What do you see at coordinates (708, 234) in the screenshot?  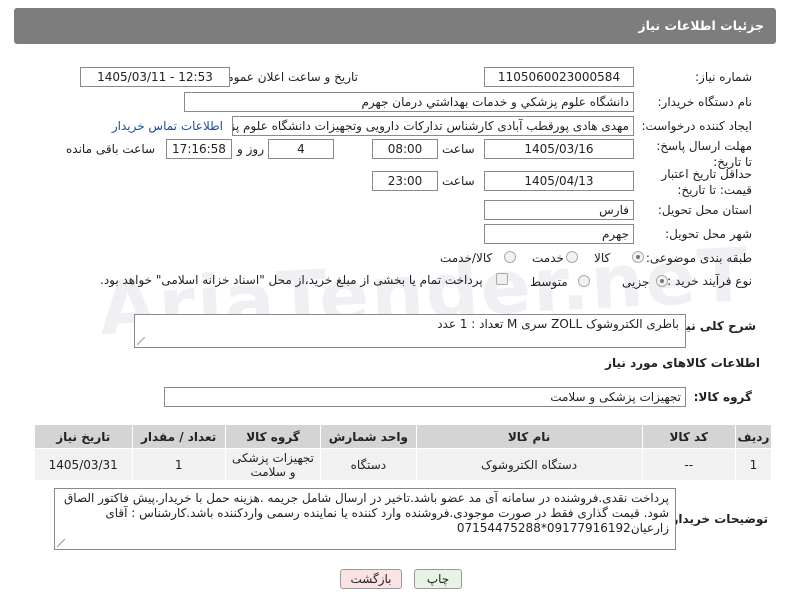 I see `city-label: شهر محل تحویل:` at bounding box center [708, 234].